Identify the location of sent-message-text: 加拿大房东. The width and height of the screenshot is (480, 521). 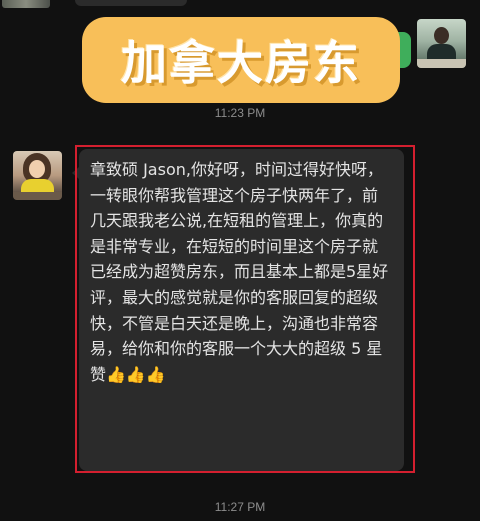
(241, 63).